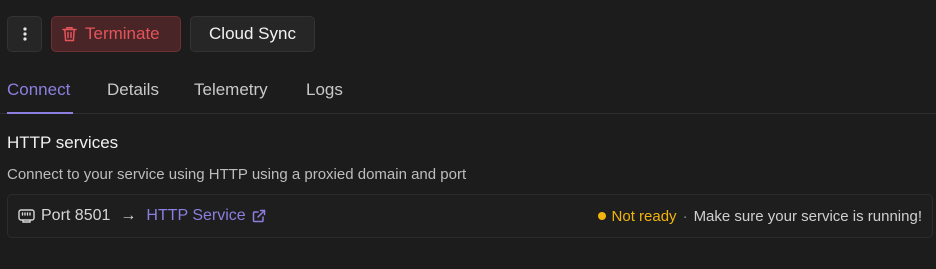 Image resolution: width=936 pixels, height=269 pixels. I want to click on vertical-dots-icon, so click(24, 34).